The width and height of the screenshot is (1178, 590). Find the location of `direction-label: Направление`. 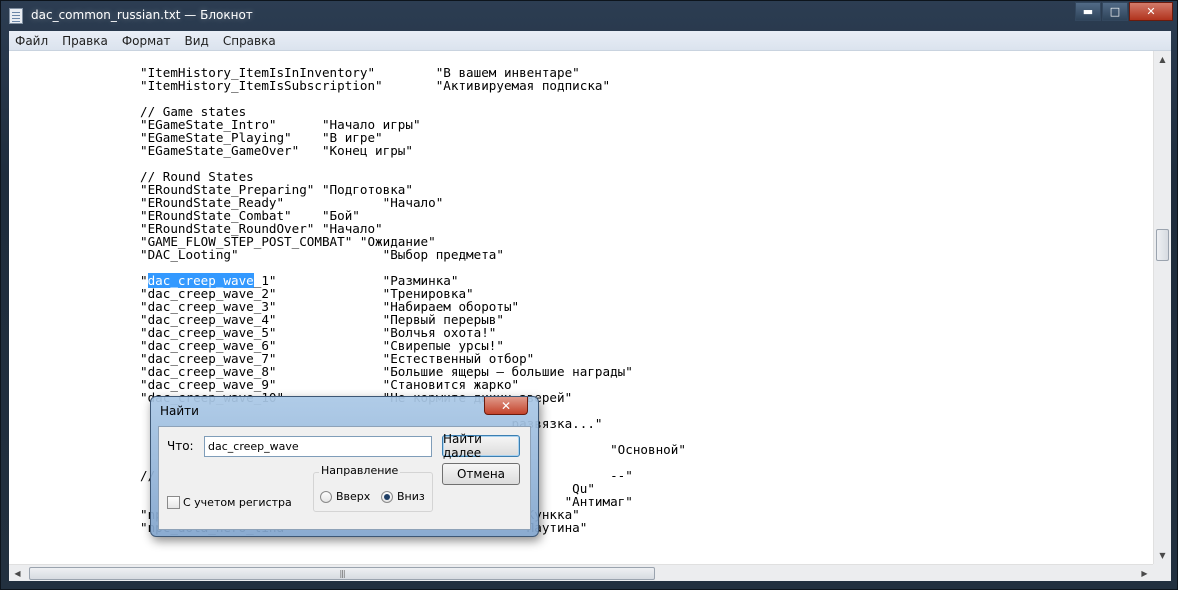

direction-label: Направление is located at coordinates (360, 470).